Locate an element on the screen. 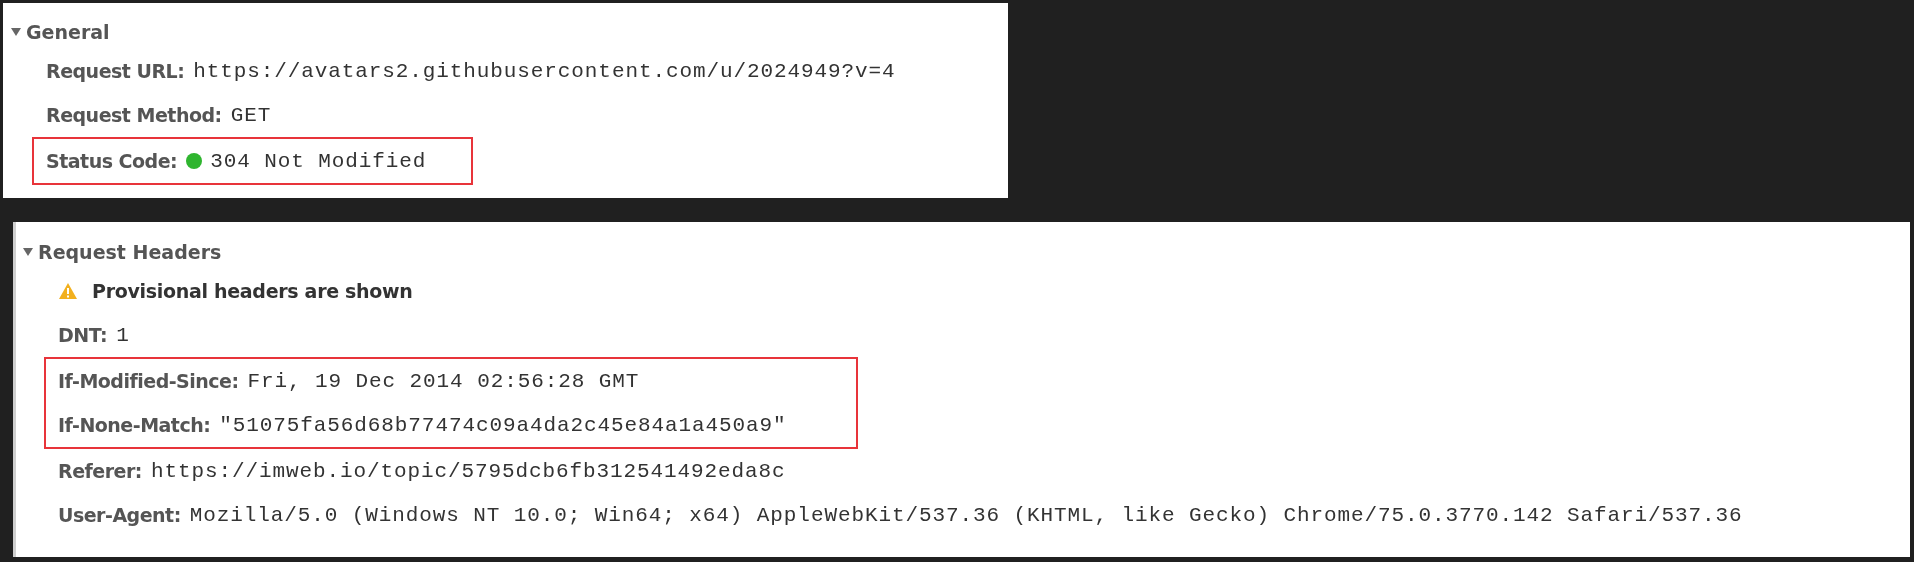  header-value: https://imweb.io/topic/5795dcb6fb312541492eda8c is located at coordinates (468, 471).